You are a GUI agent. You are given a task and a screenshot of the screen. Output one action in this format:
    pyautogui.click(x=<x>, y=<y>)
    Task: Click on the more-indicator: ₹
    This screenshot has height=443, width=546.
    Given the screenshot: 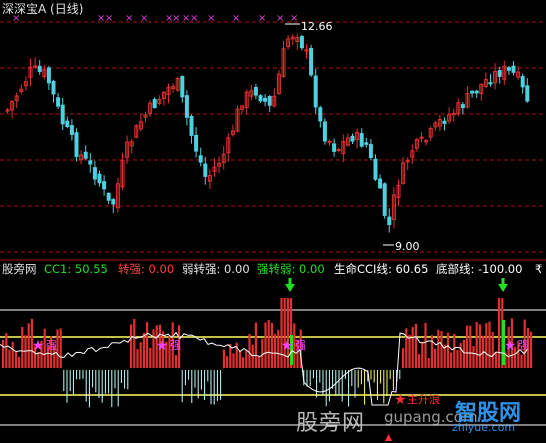 What is the action you would take?
    pyautogui.click(x=538, y=269)
    